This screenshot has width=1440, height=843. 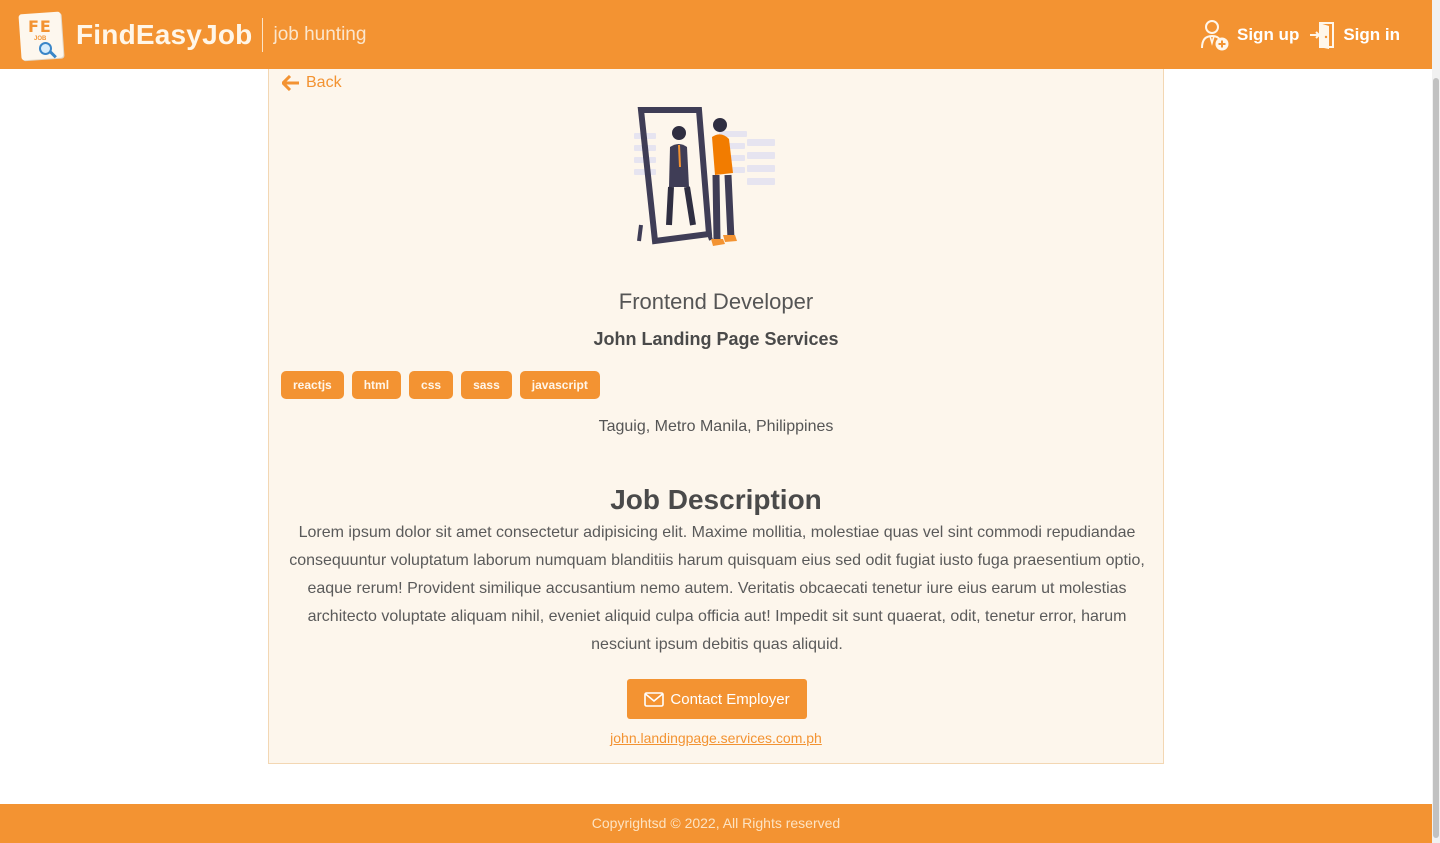 I want to click on skill-tag: css, so click(x=431, y=385).